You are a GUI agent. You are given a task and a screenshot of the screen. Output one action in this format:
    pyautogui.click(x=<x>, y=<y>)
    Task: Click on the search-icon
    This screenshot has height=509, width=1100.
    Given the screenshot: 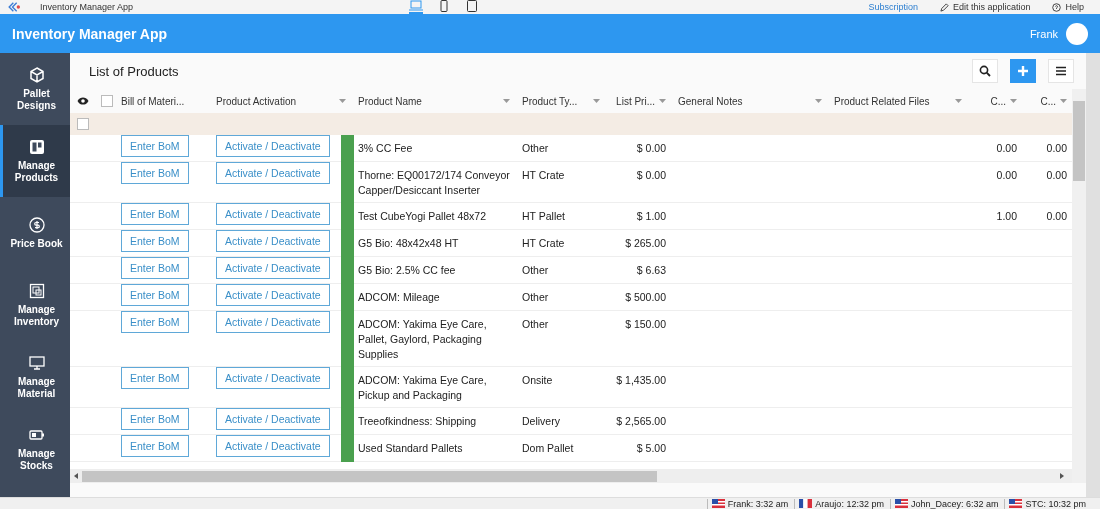 What is the action you would take?
    pyautogui.click(x=985, y=71)
    